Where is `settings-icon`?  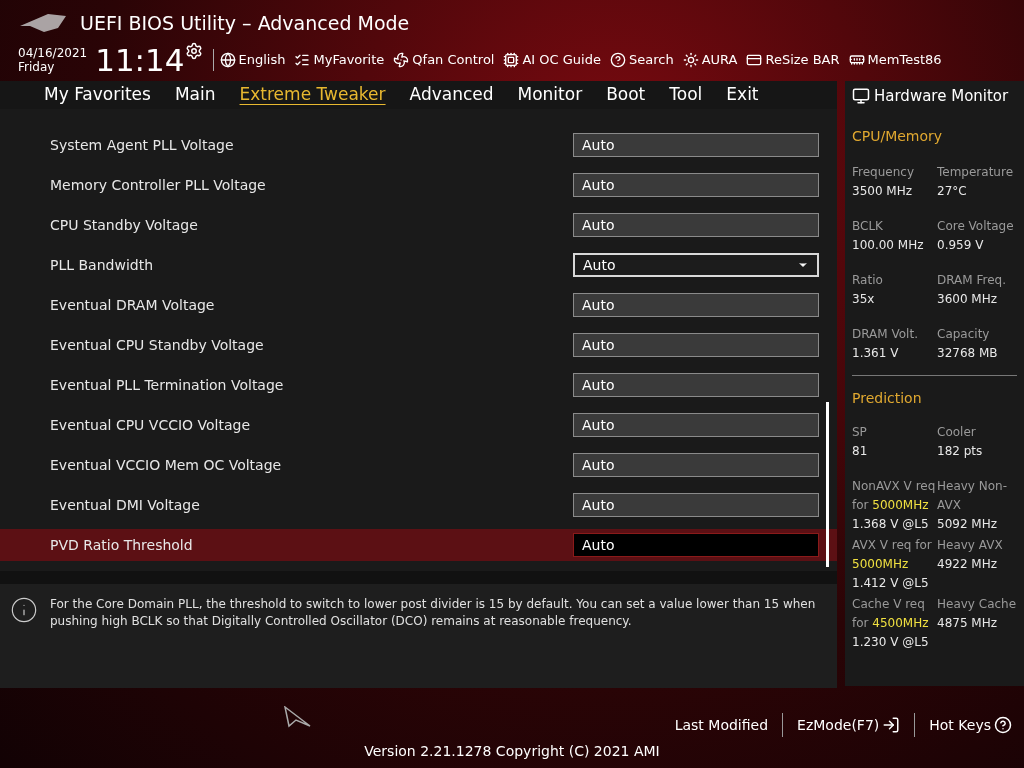 settings-icon is located at coordinates (193, 51).